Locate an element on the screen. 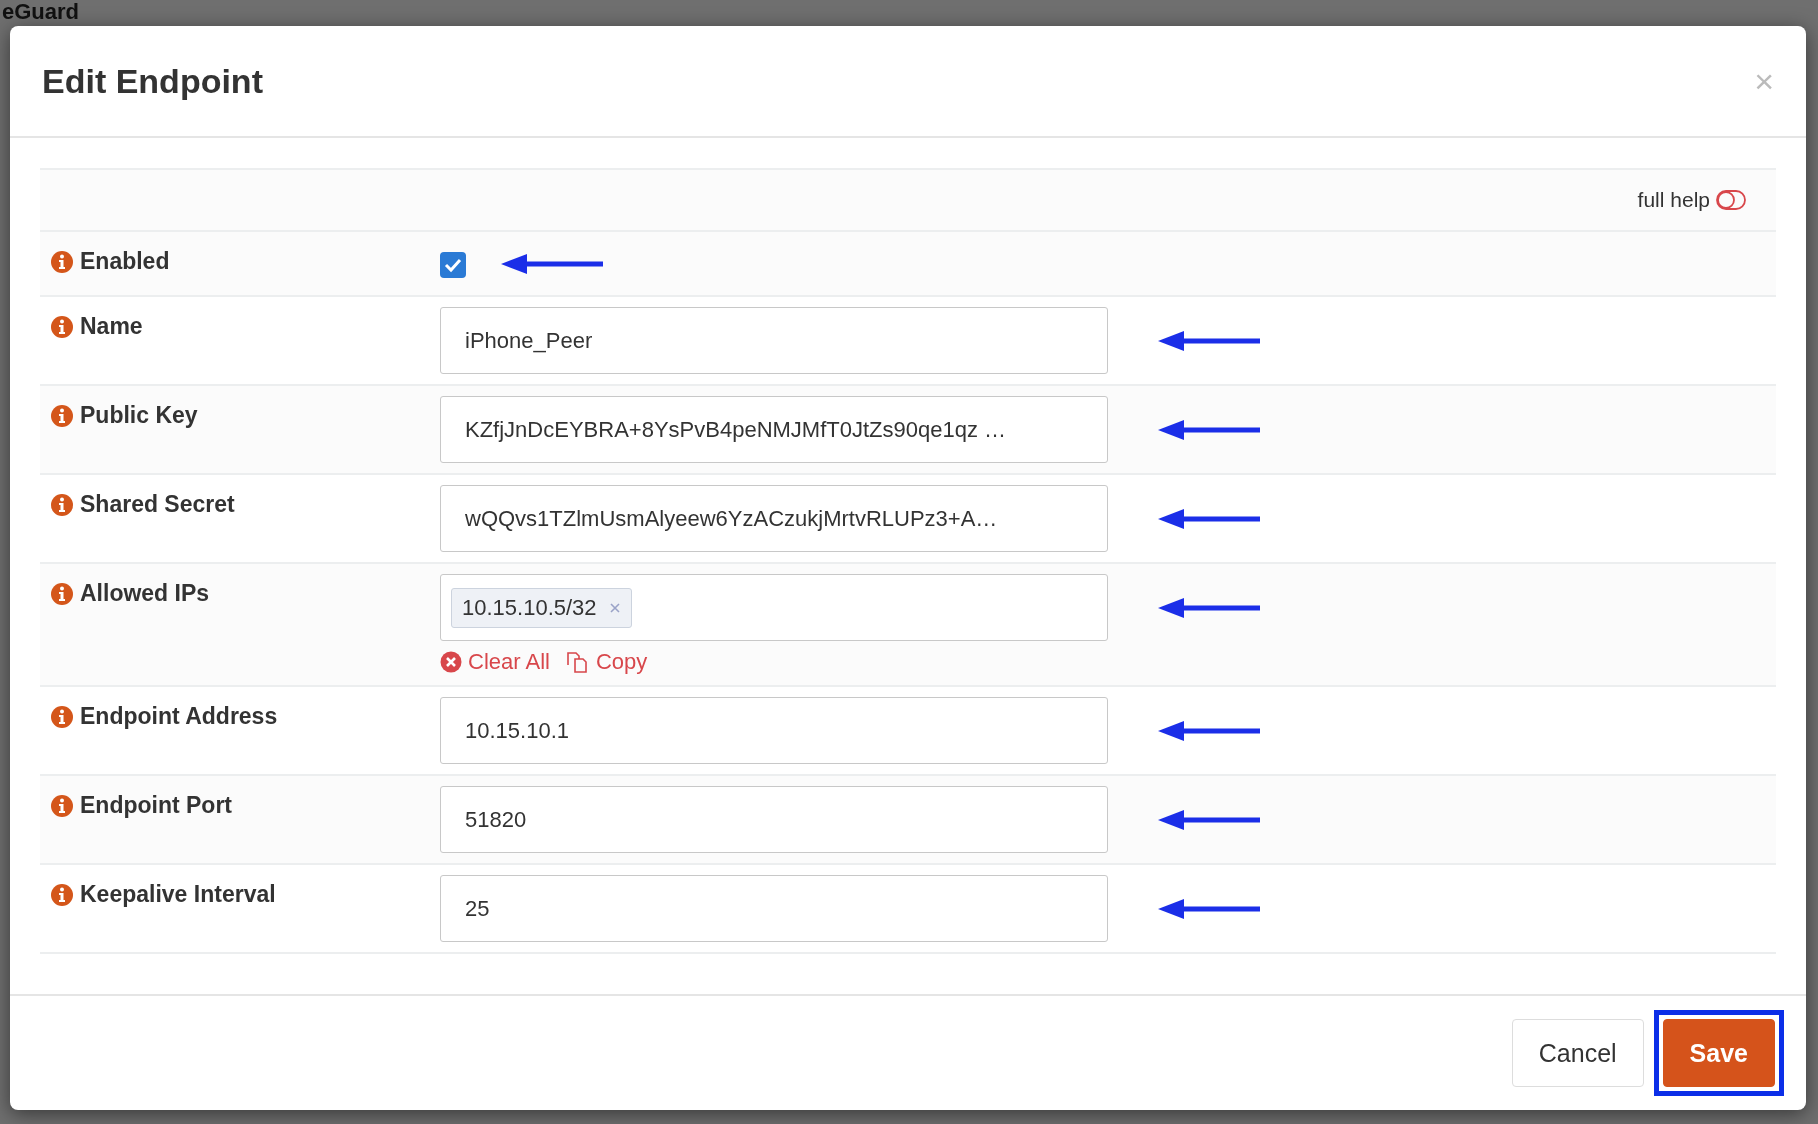  field-label: Keepalive Interval is located at coordinates (178, 894).